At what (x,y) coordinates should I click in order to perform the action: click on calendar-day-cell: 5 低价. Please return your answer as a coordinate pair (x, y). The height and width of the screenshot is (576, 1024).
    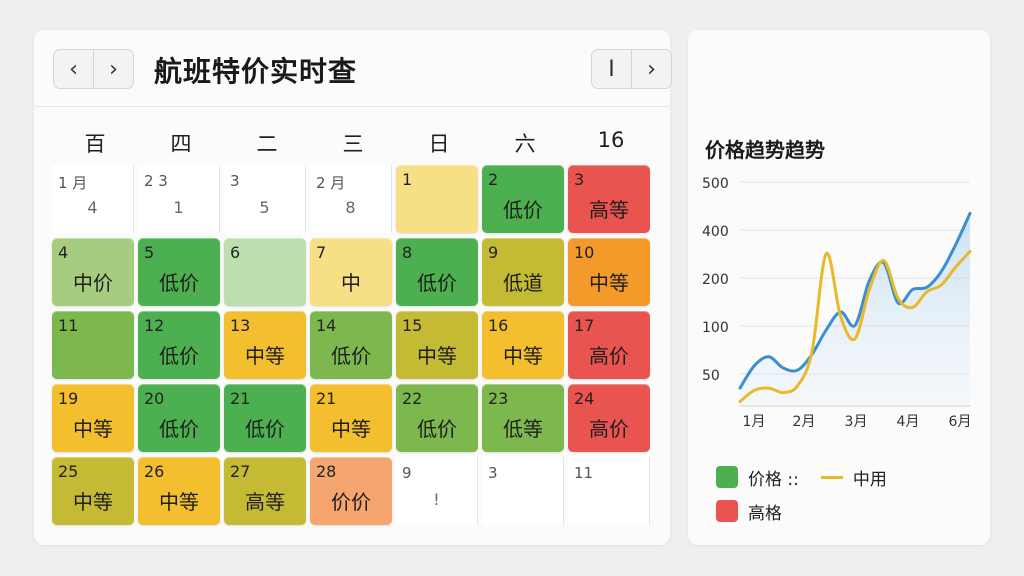
    Looking at the image, I should click on (179, 272).